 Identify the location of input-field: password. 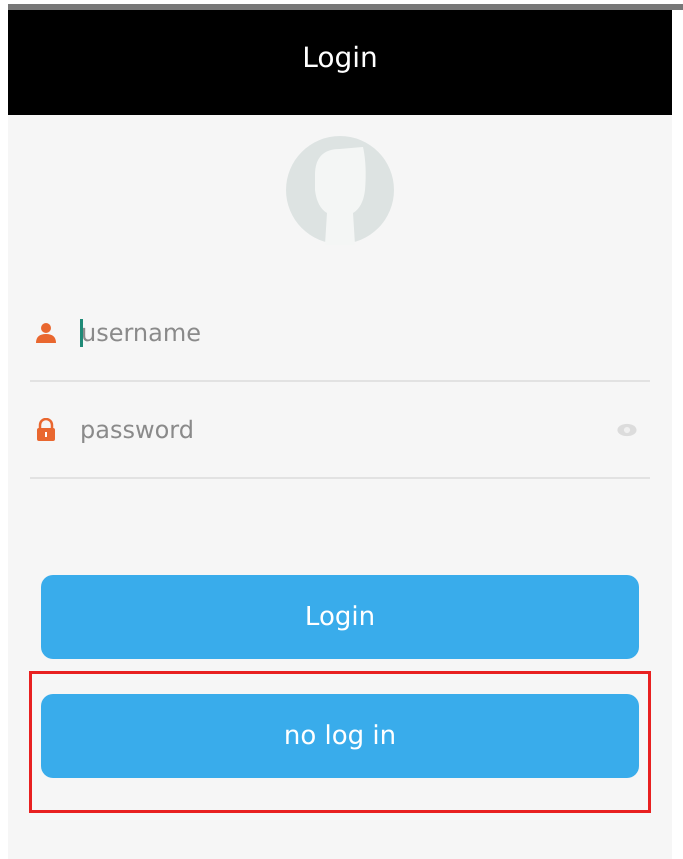
(348, 430).